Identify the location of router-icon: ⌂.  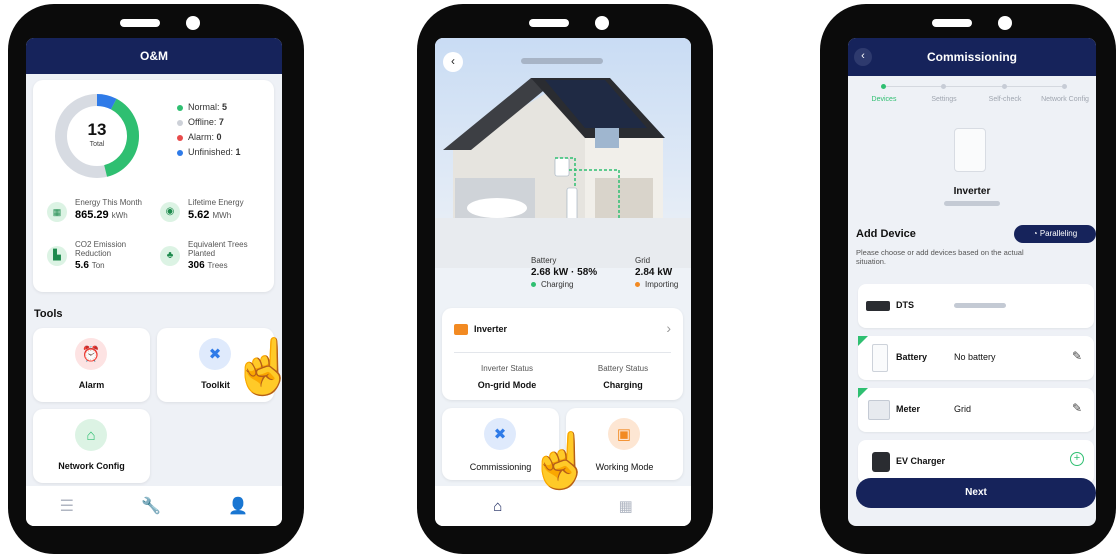
(91, 435).